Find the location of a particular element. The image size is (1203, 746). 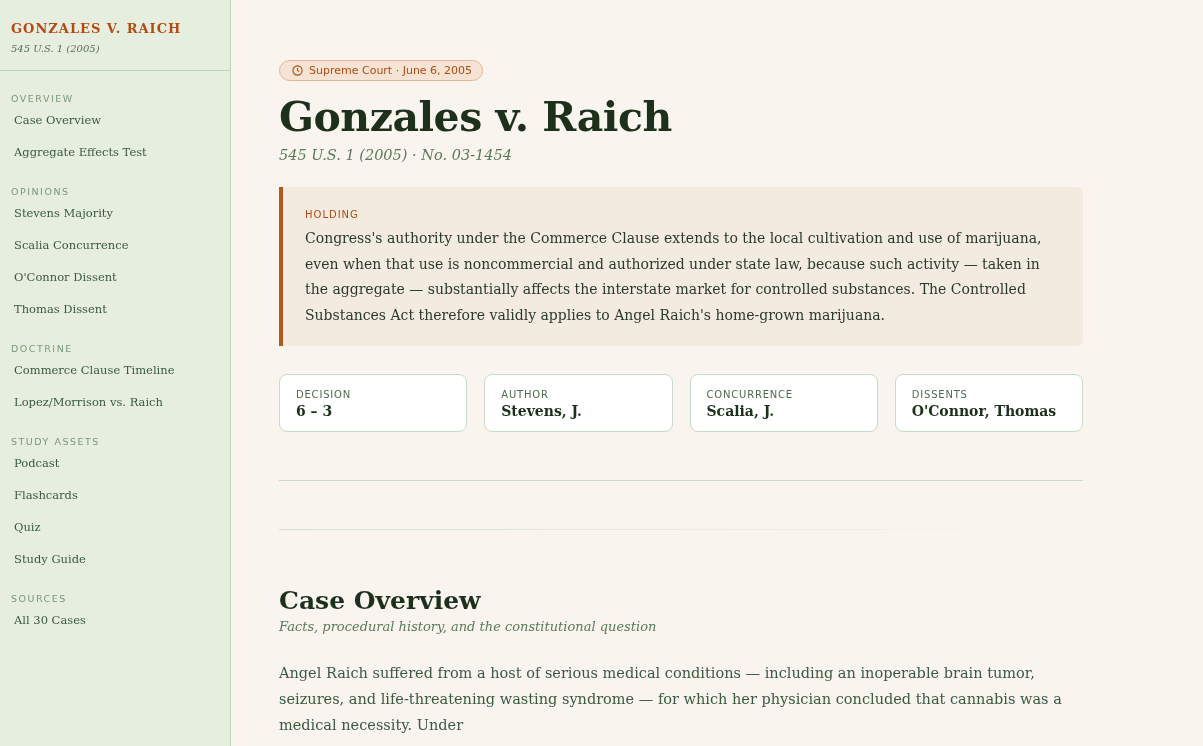

nav-section-heading: OPINIONS is located at coordinates (40, 191).